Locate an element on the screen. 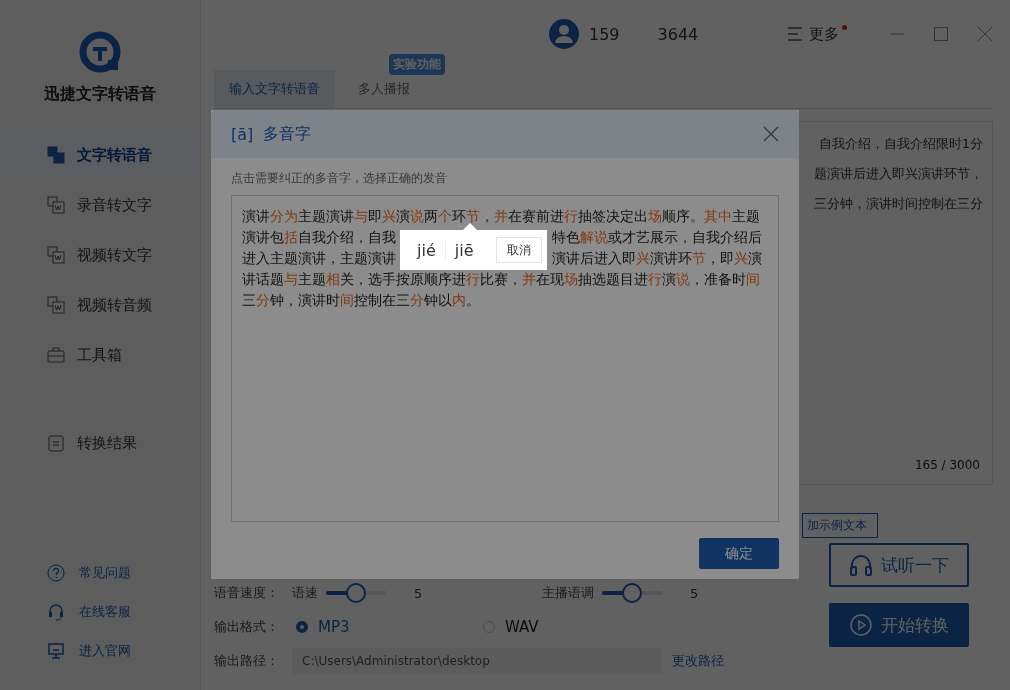 The width and height of the screenshot is (1010, 690). tab: 输入文字转语音 is located at coordinates (274, 89).